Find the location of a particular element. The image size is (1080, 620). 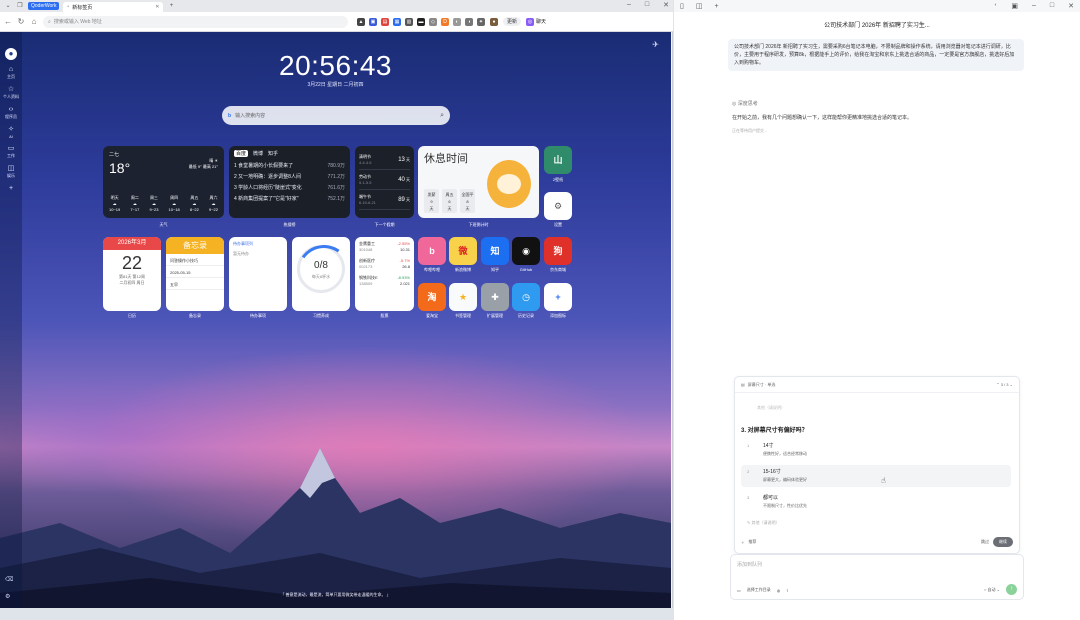

trash-icon: ⌫ is located at coordinates (9, 579).